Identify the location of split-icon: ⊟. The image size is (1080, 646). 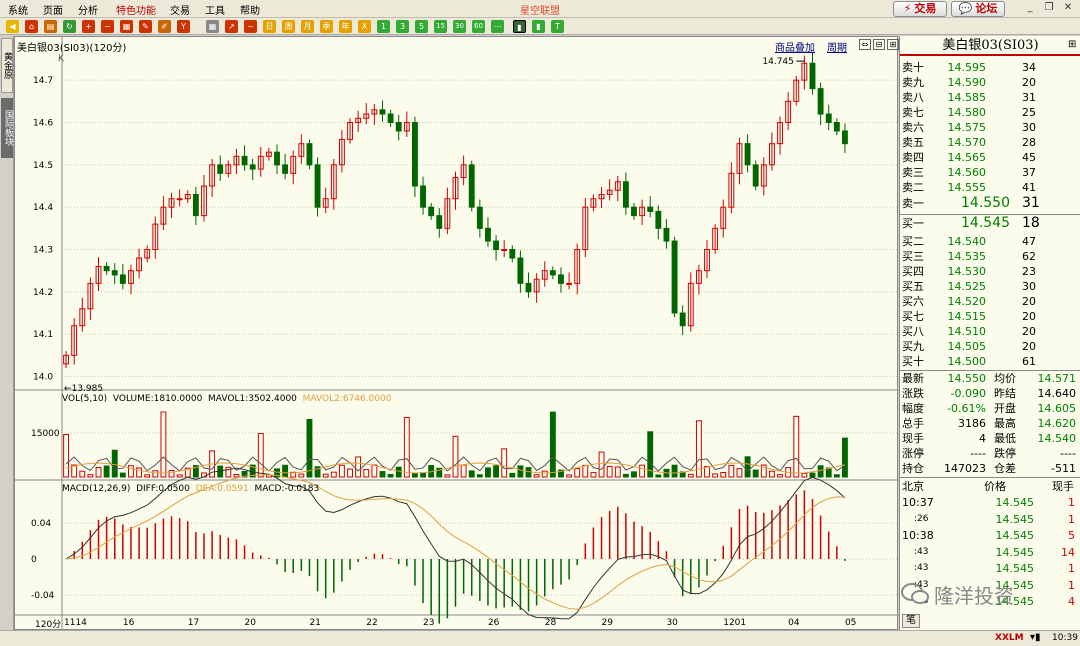
(879, 44).